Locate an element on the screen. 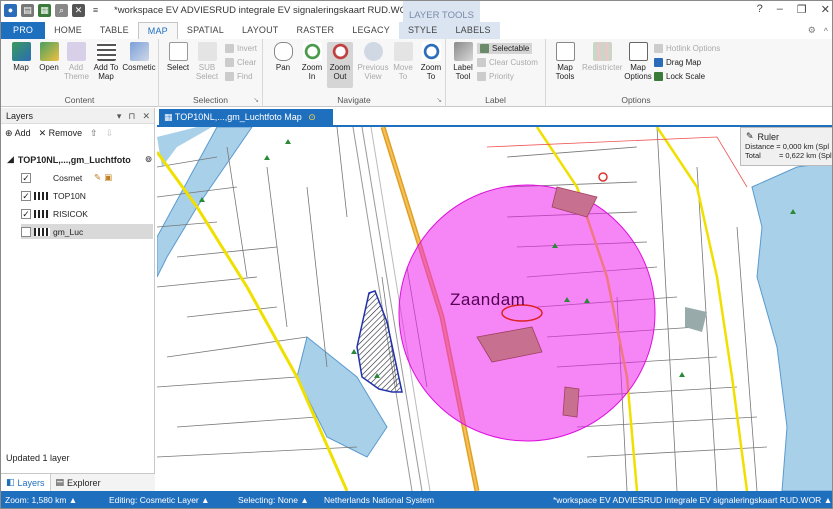 The width and height of the screenshot is (833, 509). tab-spatial: SPATIAL is located at coordinates (205, 30).